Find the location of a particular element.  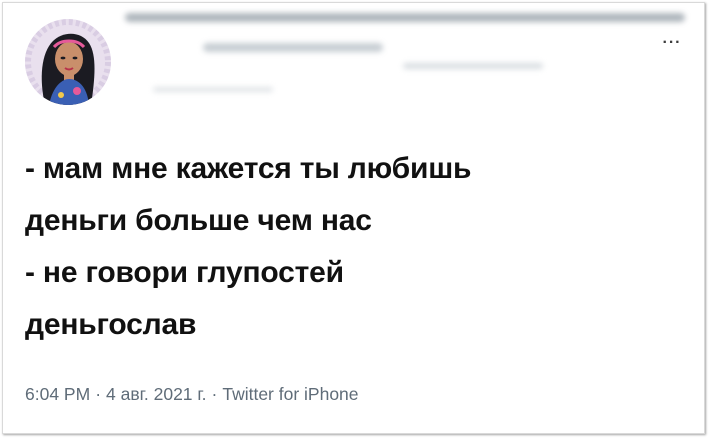

blurred-handle-extra is located at coordinates (473, 66).